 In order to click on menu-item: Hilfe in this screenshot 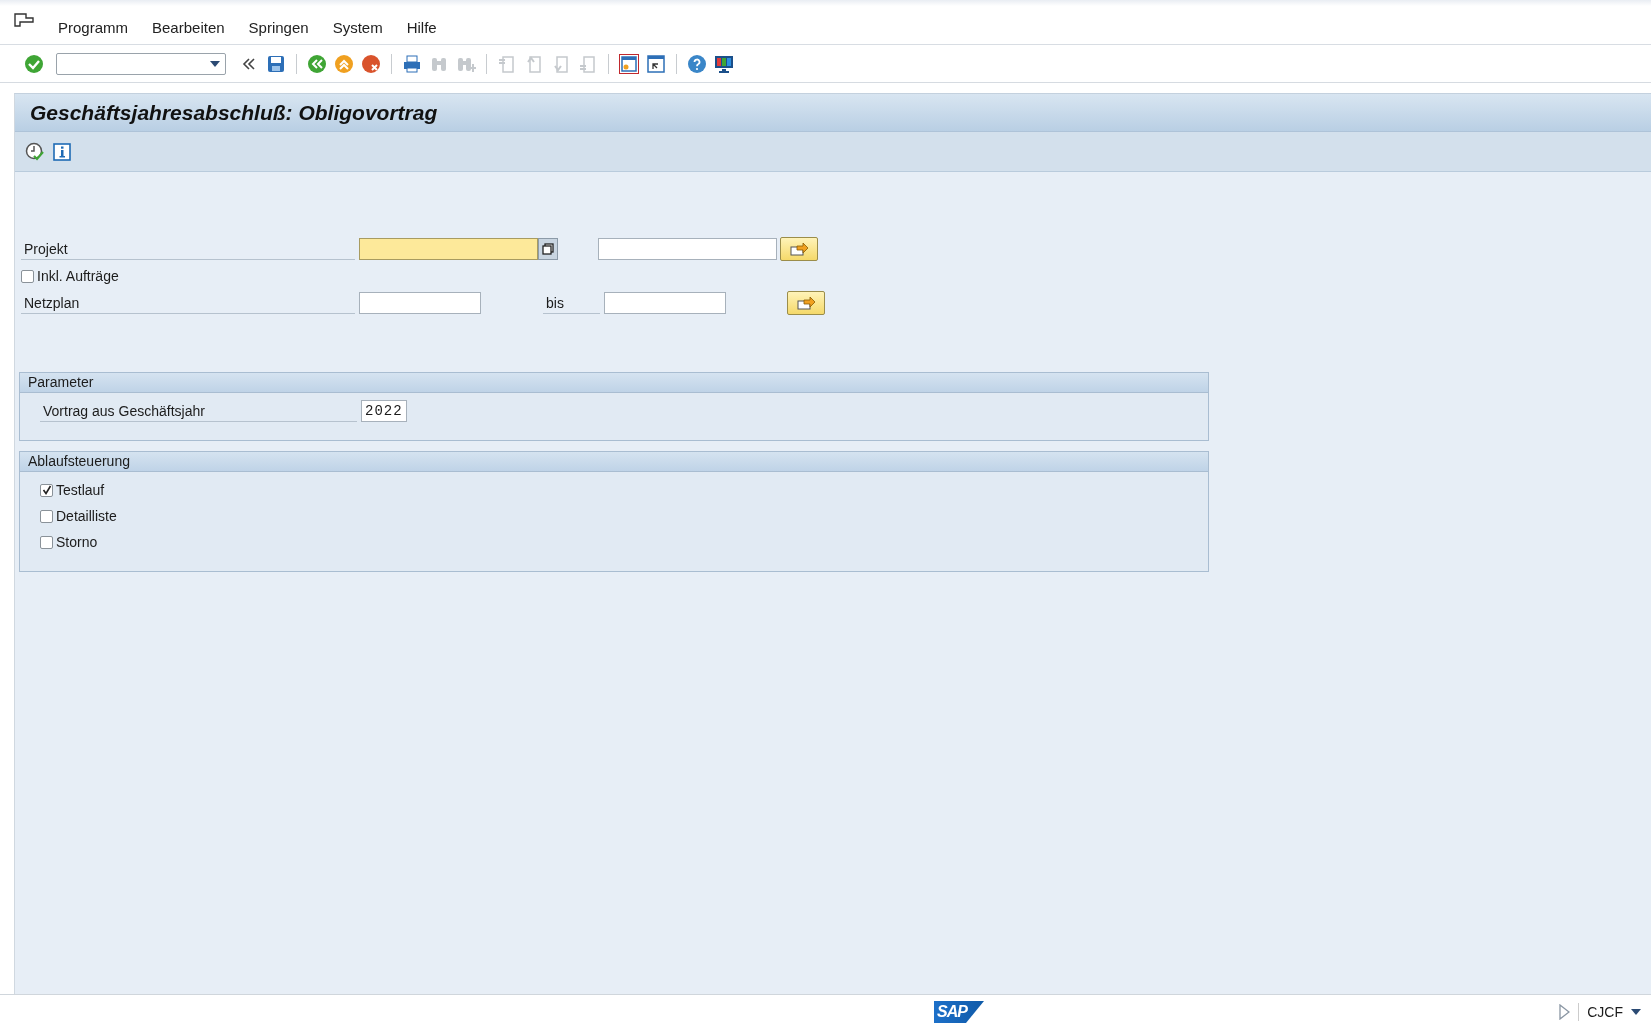, I will do `click(421, 27)`.